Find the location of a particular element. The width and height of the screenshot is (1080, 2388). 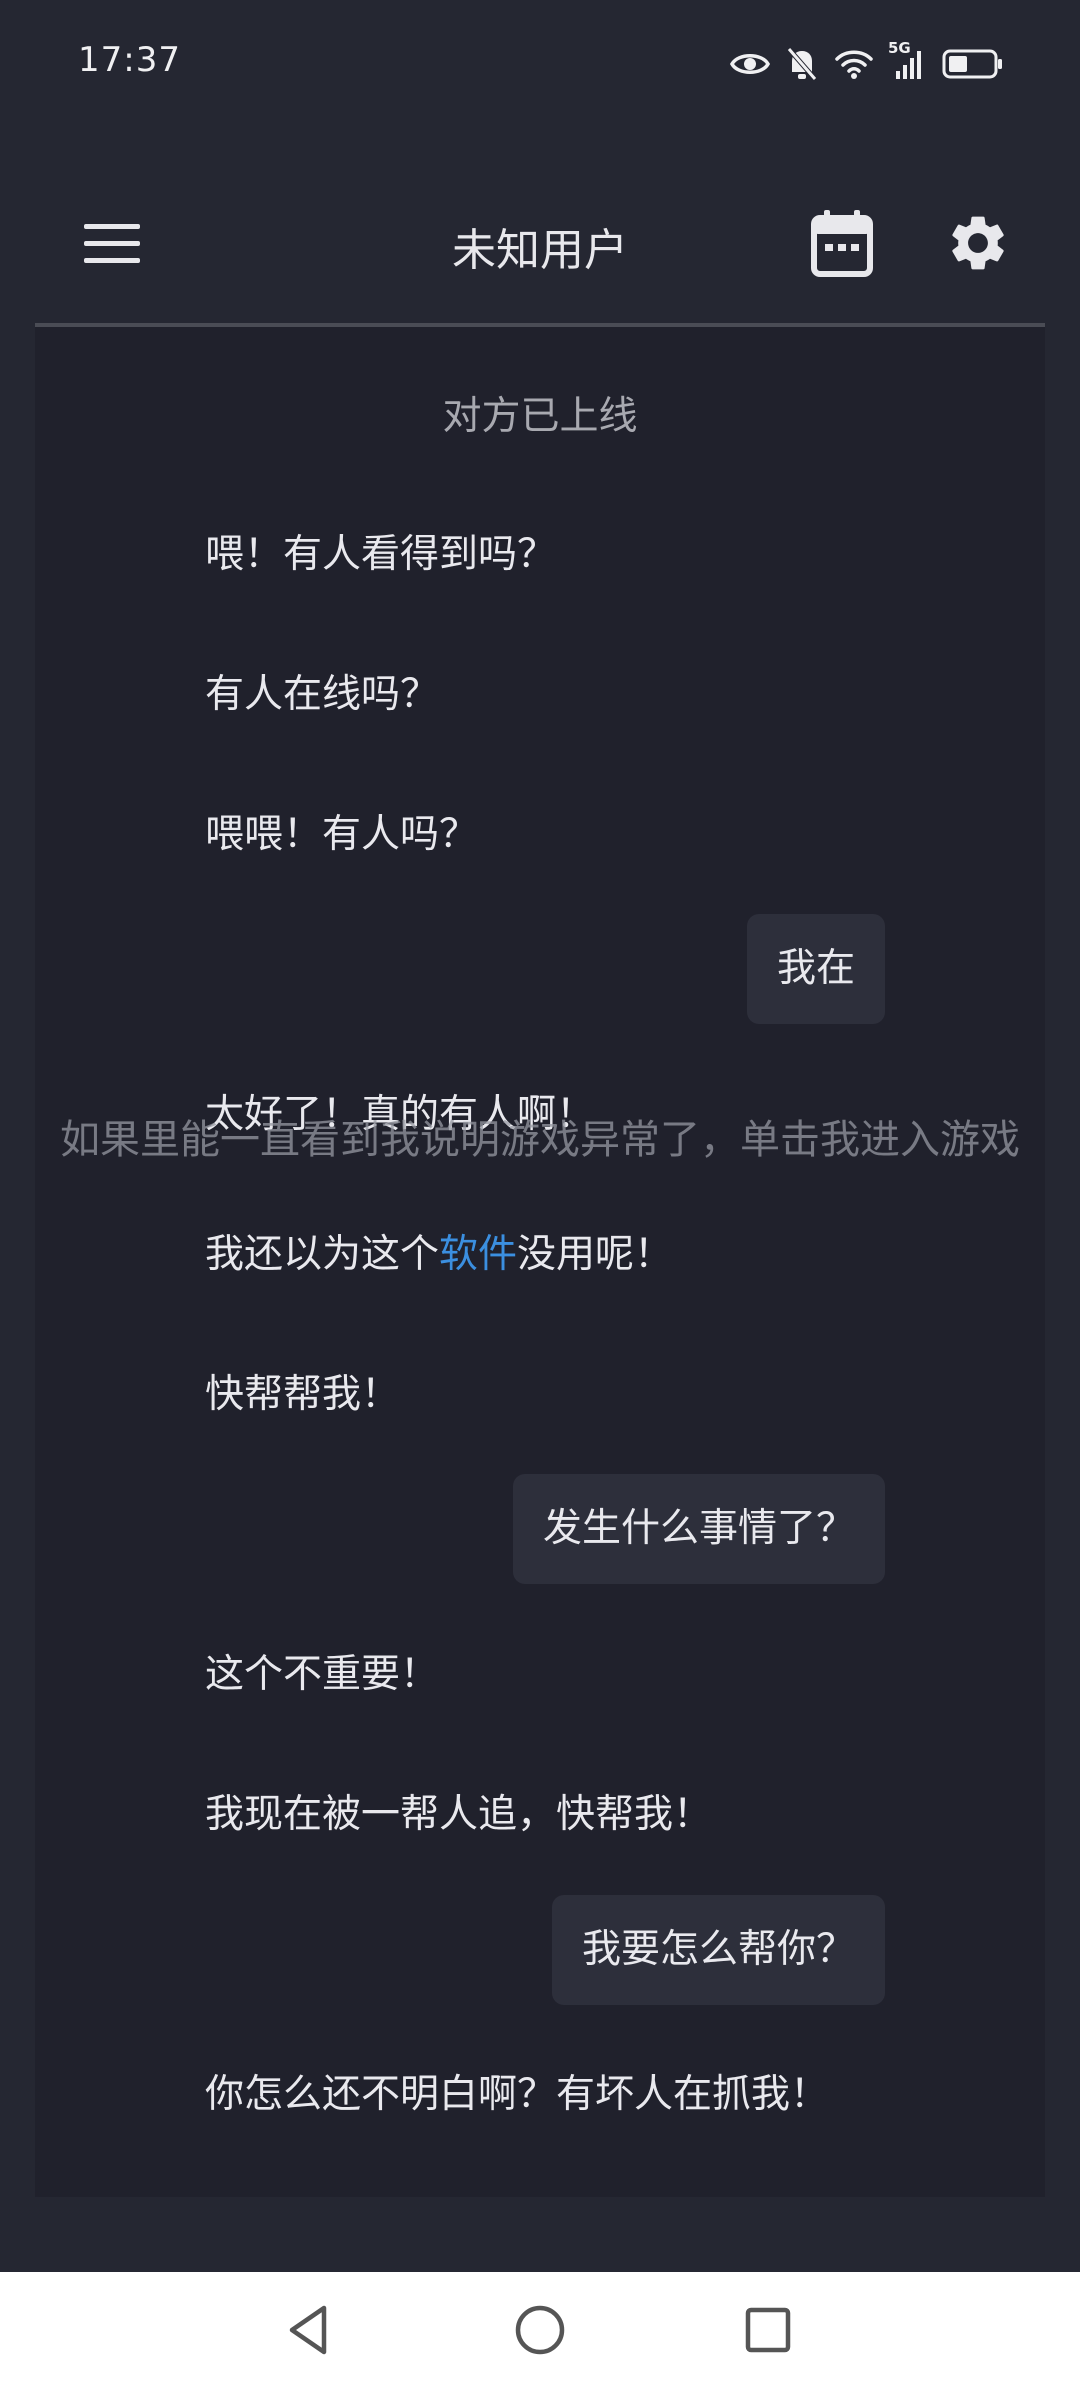

calendar-button is located at coordinates (842, 243).